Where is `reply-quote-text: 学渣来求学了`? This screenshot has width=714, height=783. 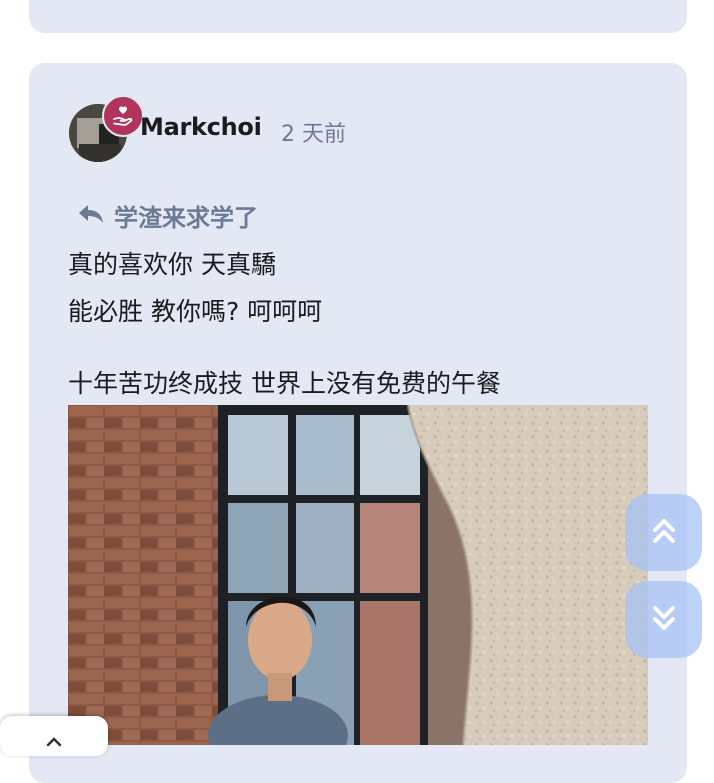 reply-quote-text: 学渣来求学了 is located at coordinates (186, 218).